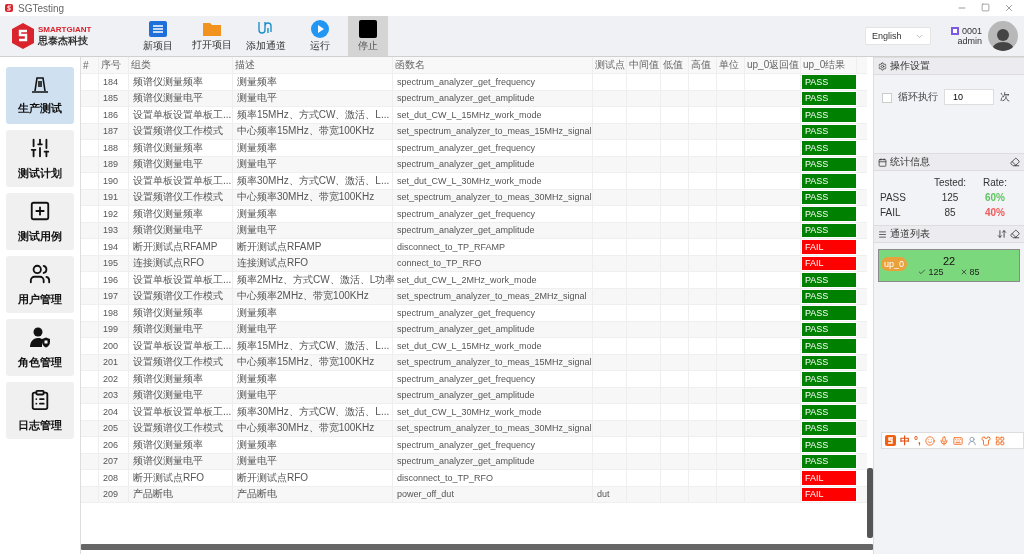  Describe the element at coordinates (313, 131) in the screenshot. I see `table-cell: 中心频率15MHz、带宽100KHz` at that location.